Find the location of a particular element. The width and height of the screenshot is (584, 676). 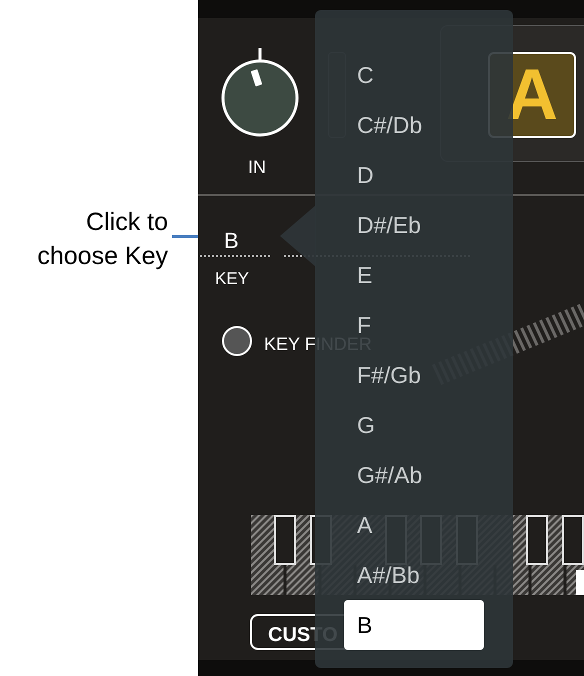

key-menu-item: C is located at coordinates (414, 75).